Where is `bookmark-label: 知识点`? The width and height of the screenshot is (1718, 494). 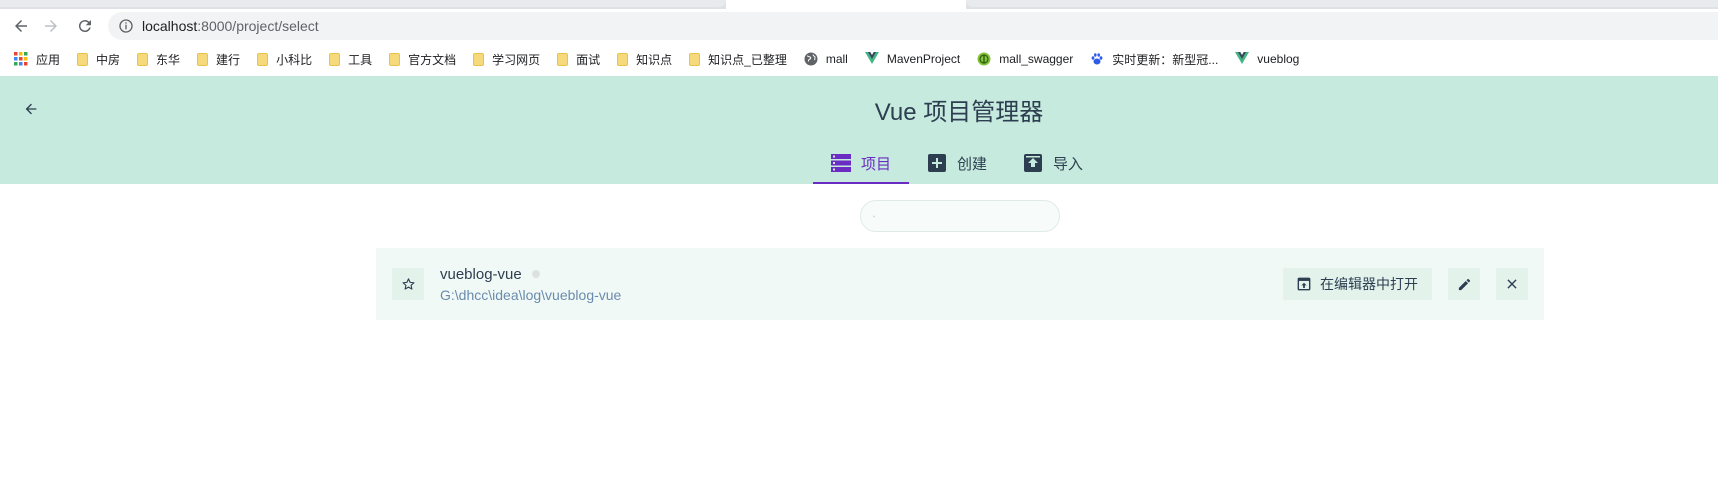
bookmark-label: 知识点 is located at coordinates (654, 59).